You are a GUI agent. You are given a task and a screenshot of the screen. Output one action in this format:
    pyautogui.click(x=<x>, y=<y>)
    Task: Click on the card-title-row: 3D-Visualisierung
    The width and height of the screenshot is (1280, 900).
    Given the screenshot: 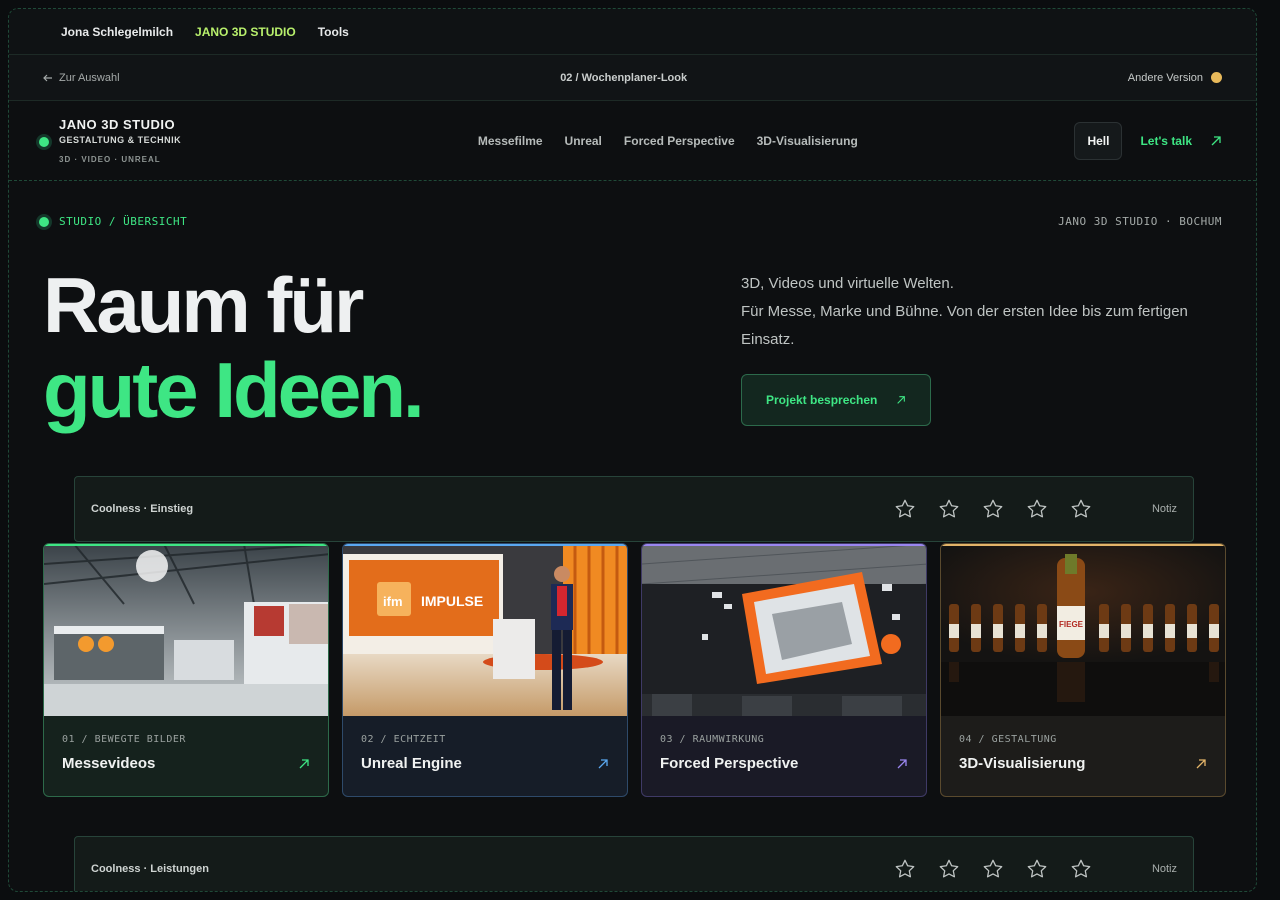 What is the action you would take?
    pyautogui.click(x=1083, y=763)
    